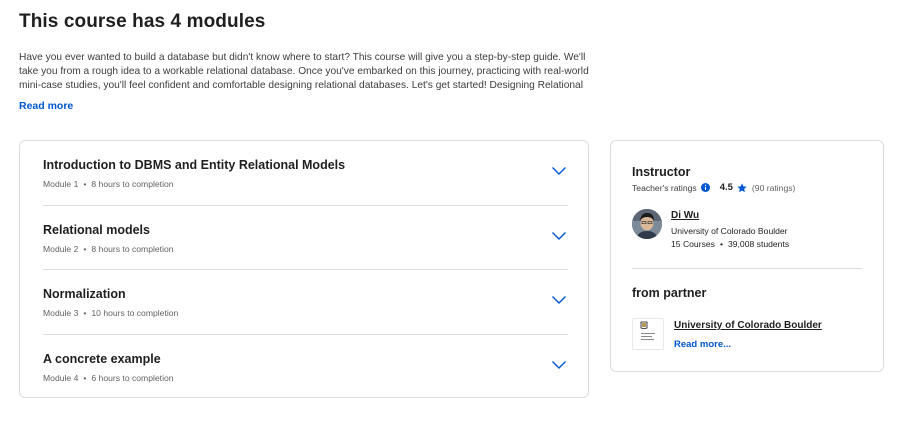 The image size is (900, 422). Describe the element at coordinates (102, 358) in the screenshot. I see `module-title: A concrete example` at that location.